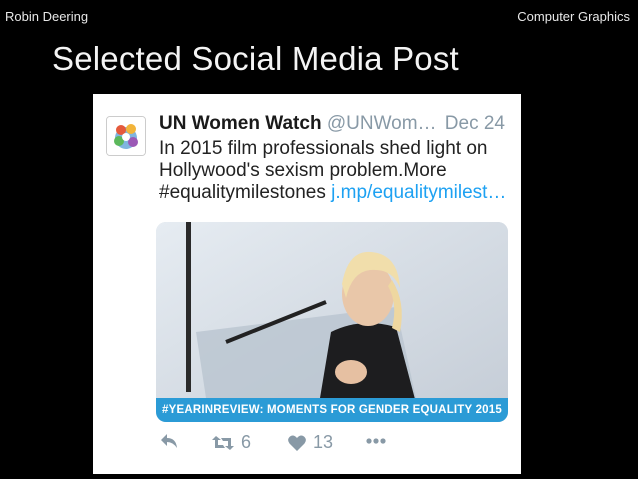 This screenshot has width=638, height=479. I want to click on reply-icon, so click(169, 441).